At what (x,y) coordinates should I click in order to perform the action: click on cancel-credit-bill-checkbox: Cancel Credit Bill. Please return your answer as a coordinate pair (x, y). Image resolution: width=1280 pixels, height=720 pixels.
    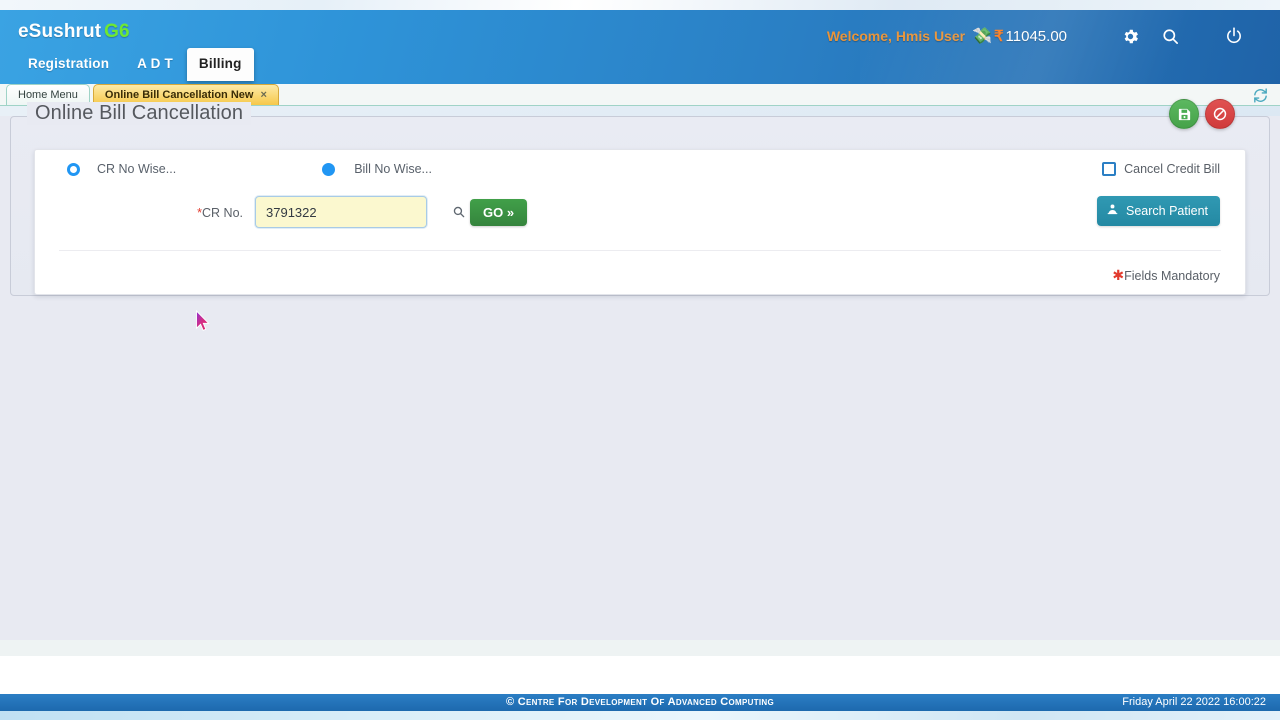
    Looking at the image, I should click on (1161, 169).